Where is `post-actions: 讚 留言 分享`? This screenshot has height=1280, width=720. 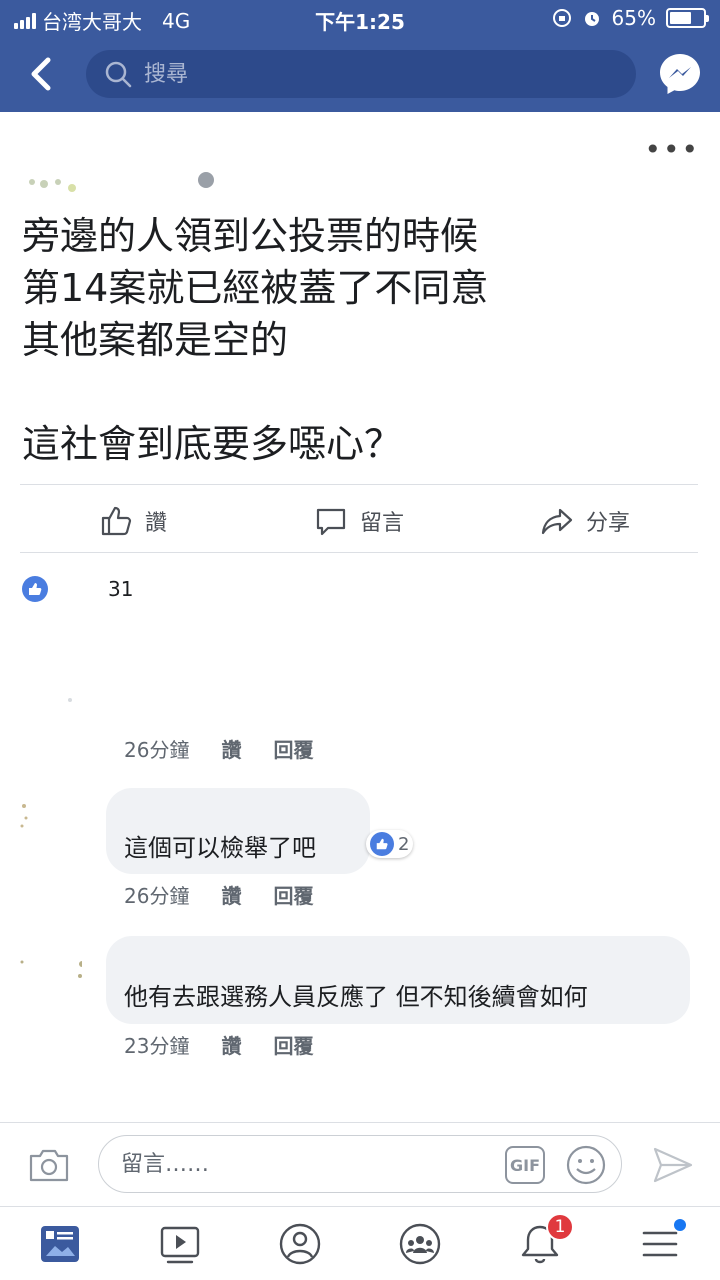 post-actions: 讚 留言 分享 is located at coordinates (359, 521).